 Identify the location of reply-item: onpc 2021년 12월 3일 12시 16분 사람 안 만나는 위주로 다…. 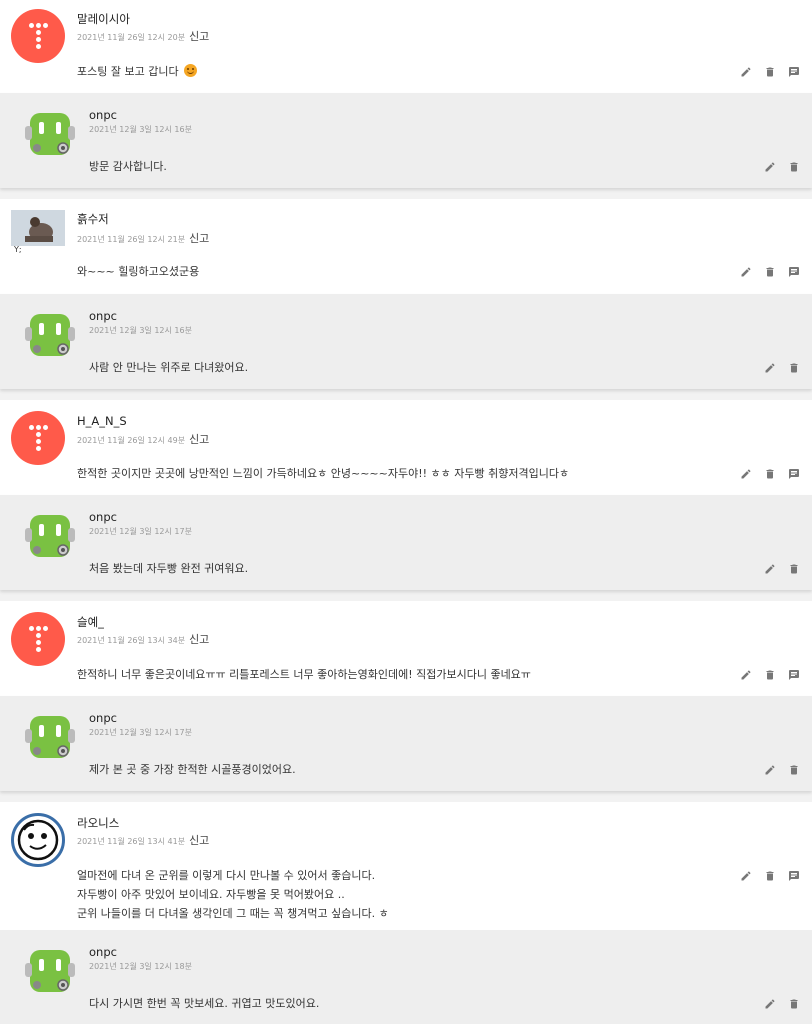
(406, 341).